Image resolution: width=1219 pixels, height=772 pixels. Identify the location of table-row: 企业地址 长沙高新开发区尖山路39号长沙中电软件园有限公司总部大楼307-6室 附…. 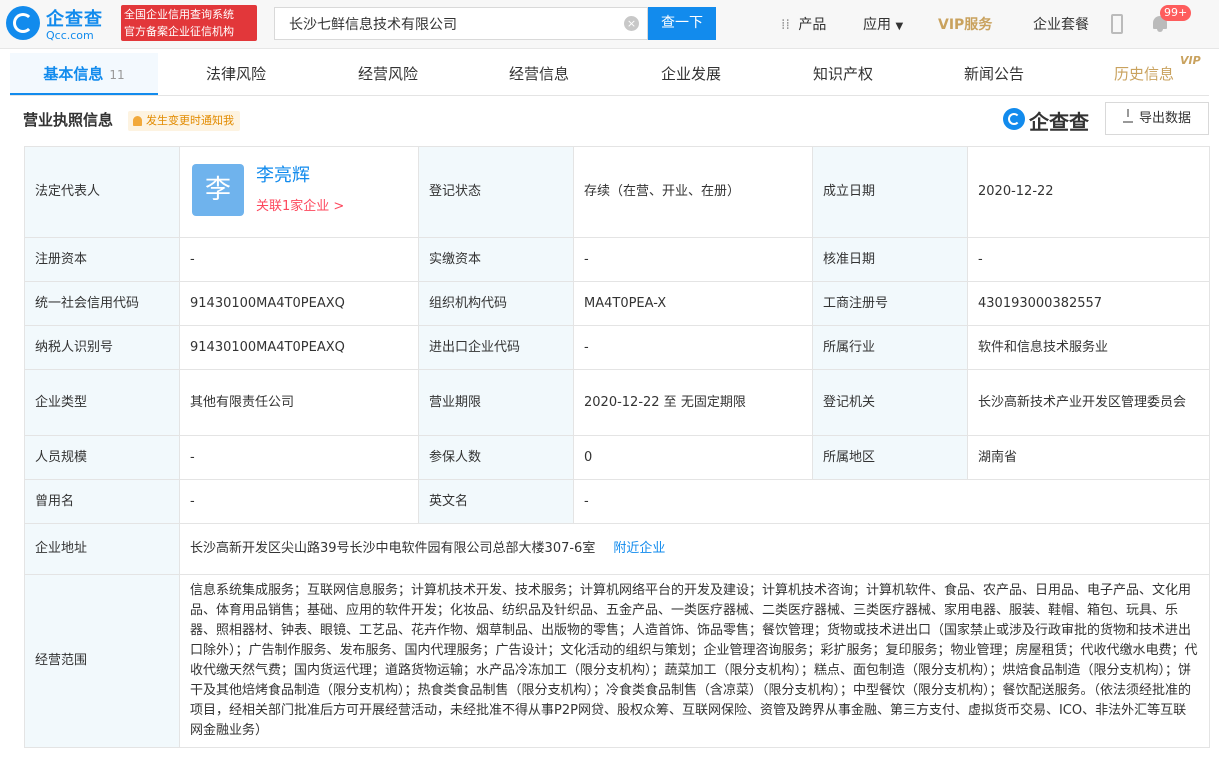
(617, 549).